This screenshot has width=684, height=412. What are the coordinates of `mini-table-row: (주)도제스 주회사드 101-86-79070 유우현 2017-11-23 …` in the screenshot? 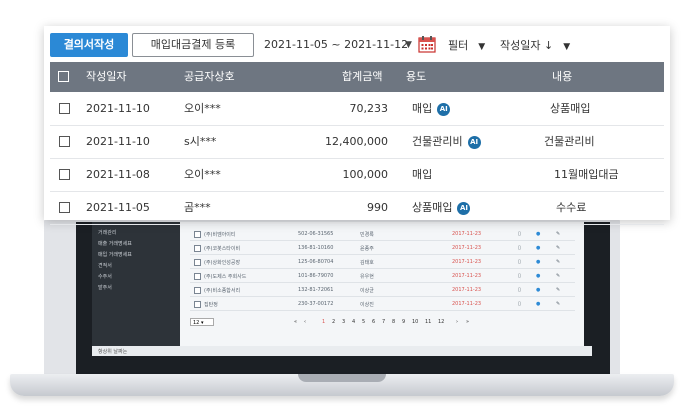 It's located at (382, 276).